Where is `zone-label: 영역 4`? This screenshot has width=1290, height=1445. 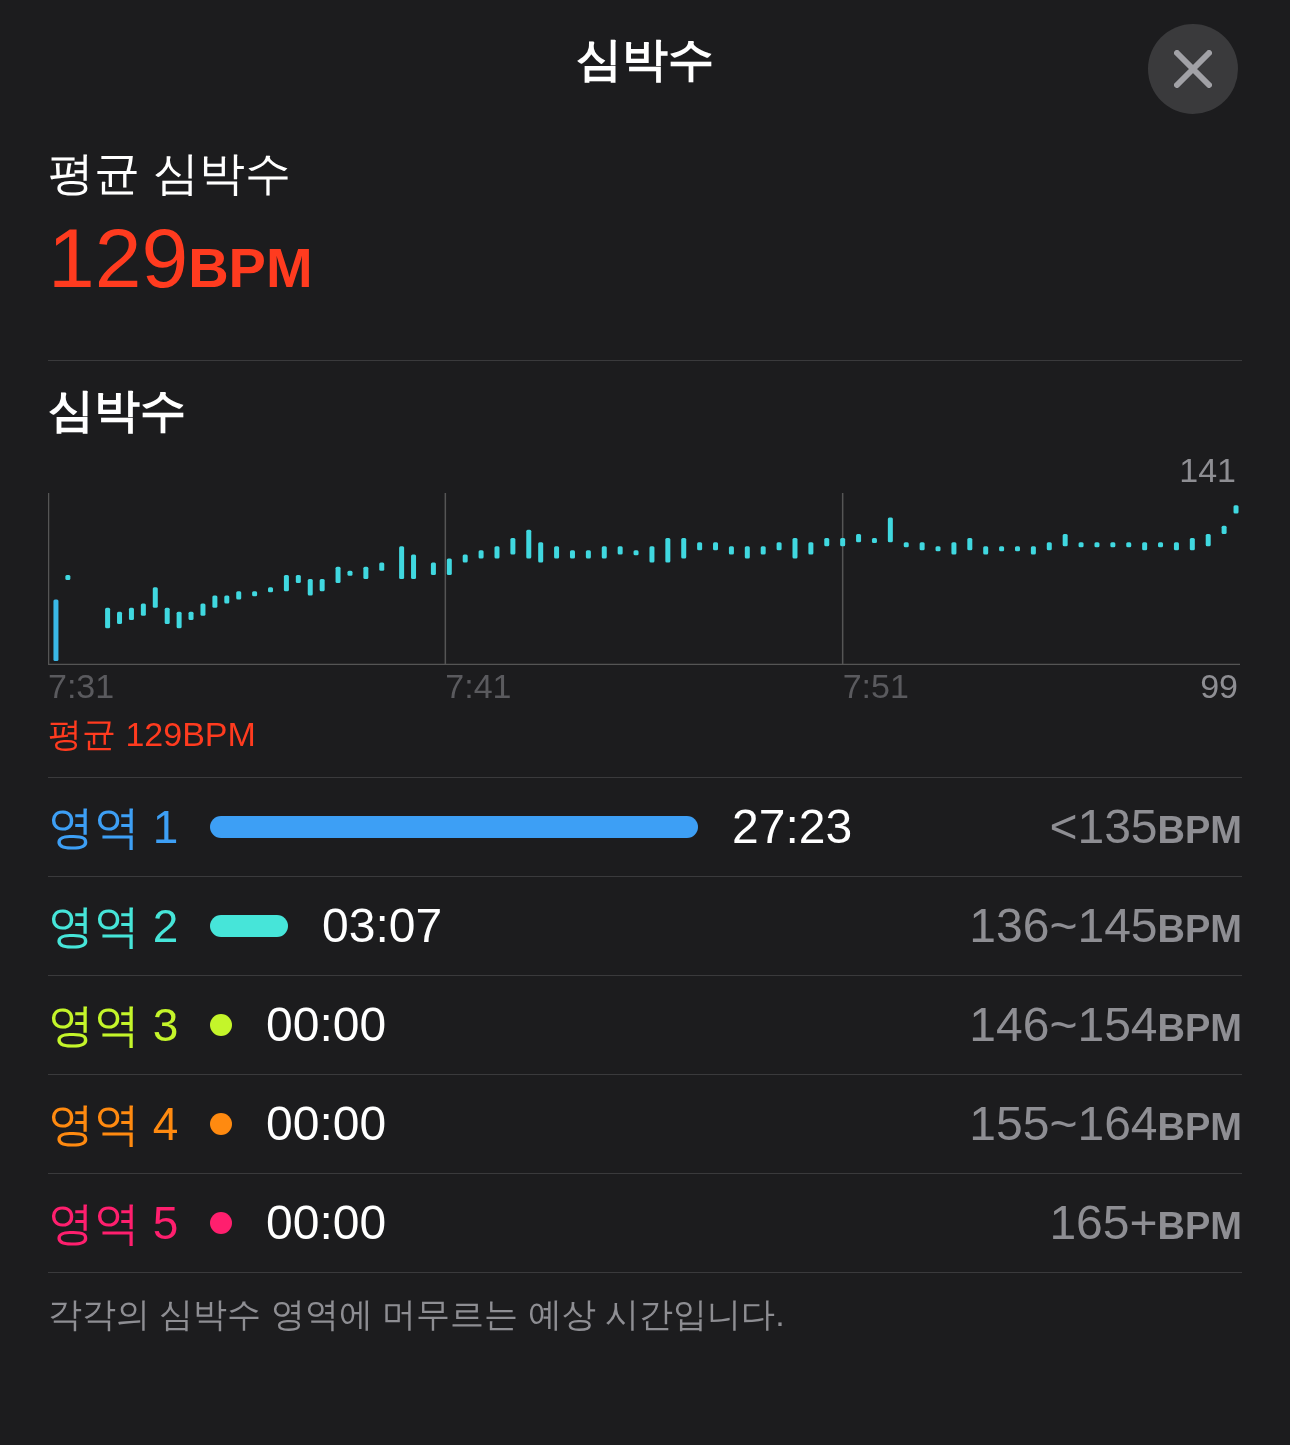
zone-label: 영역 4 is located at coordinates (114, 1124).